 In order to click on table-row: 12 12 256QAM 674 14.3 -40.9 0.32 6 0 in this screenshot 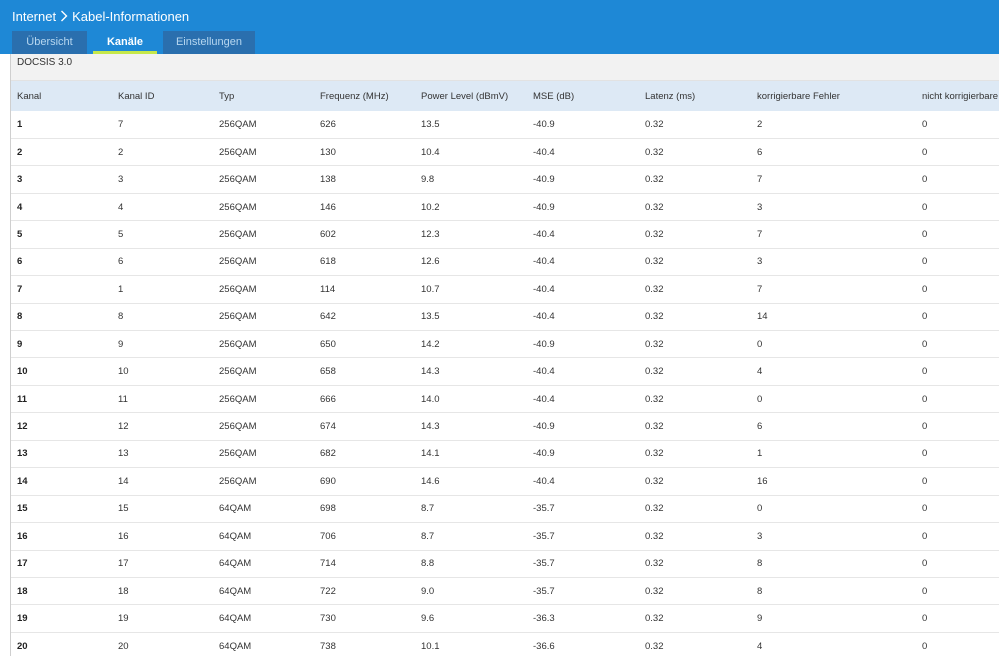, I will do `click(505, 427)`.